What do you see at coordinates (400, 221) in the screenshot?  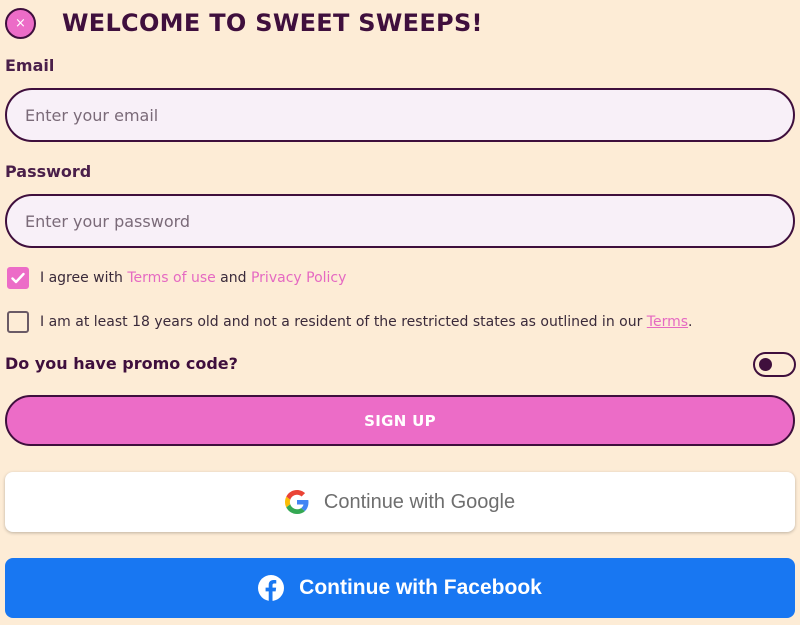 I see `password-field` at bounding box center [400, 221].